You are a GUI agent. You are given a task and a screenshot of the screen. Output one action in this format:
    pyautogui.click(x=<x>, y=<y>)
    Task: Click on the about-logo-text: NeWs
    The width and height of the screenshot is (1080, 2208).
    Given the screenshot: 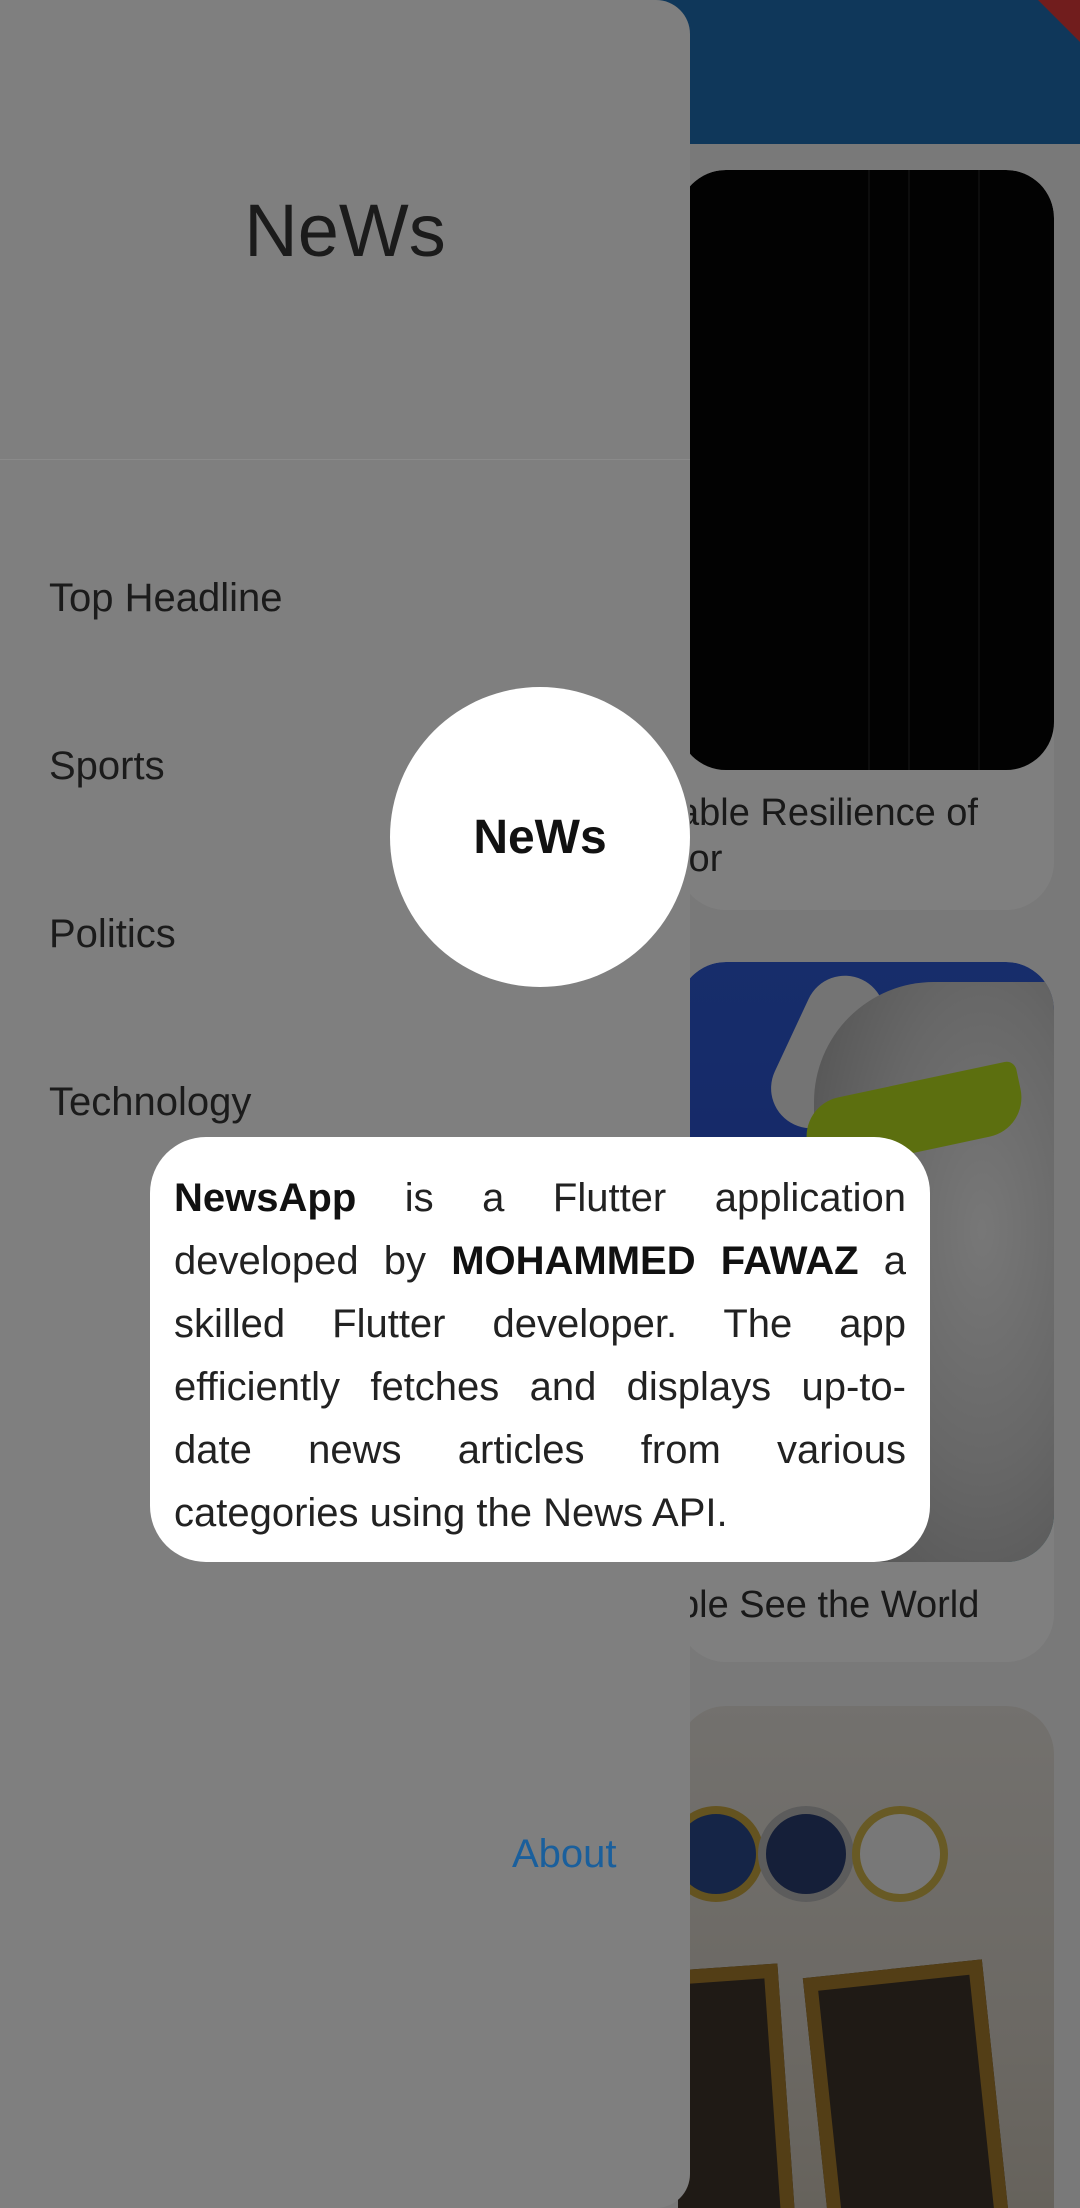 What is the action you would take?
    pyautogui.click(x=540, y=837)
    